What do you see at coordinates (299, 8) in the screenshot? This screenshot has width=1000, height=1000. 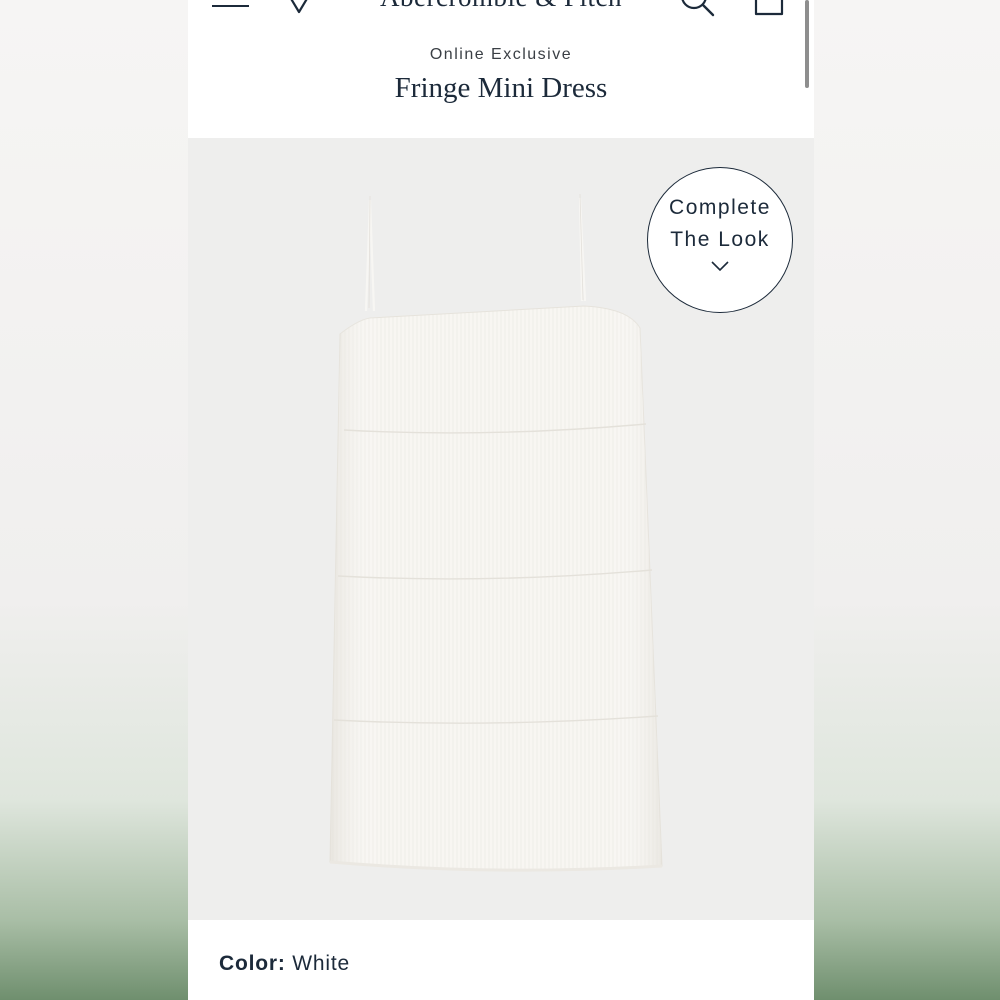 I see `heart-icon` at bounding box center [299, 8].